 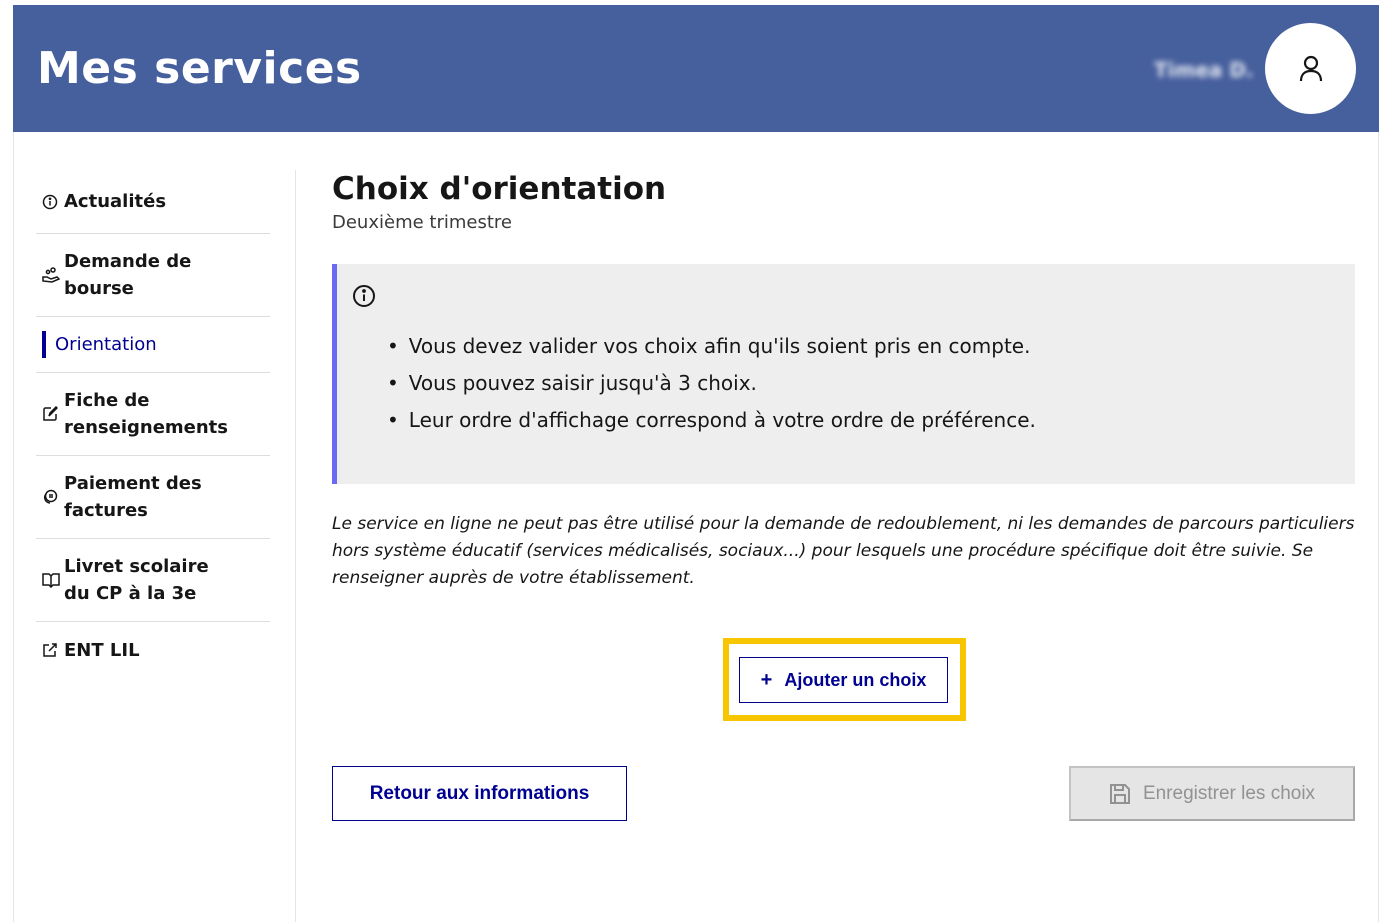 What do you see at coordinates (1229, 793) in the screenshot?
I see `save-label: Enregistrer les choix` at bounding box center [1229, 793].